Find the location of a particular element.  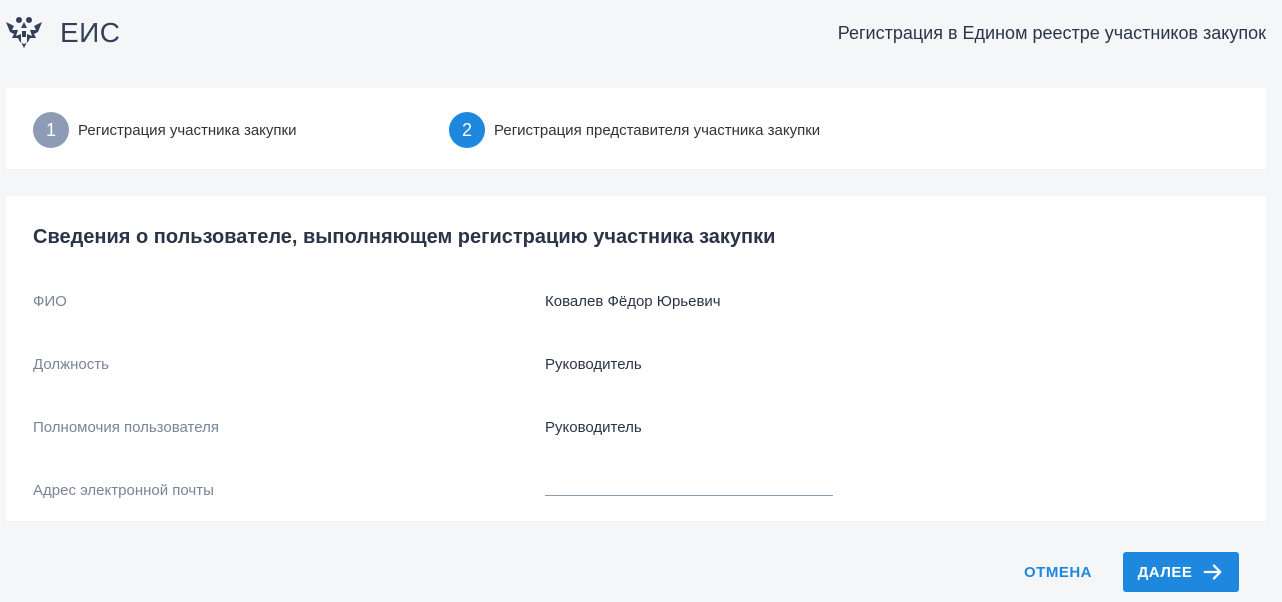

cancel-button: ОТМЕНА is located at coordinates (1058, 572).